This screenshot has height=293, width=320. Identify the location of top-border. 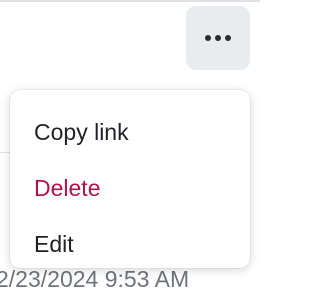
(130, 1).